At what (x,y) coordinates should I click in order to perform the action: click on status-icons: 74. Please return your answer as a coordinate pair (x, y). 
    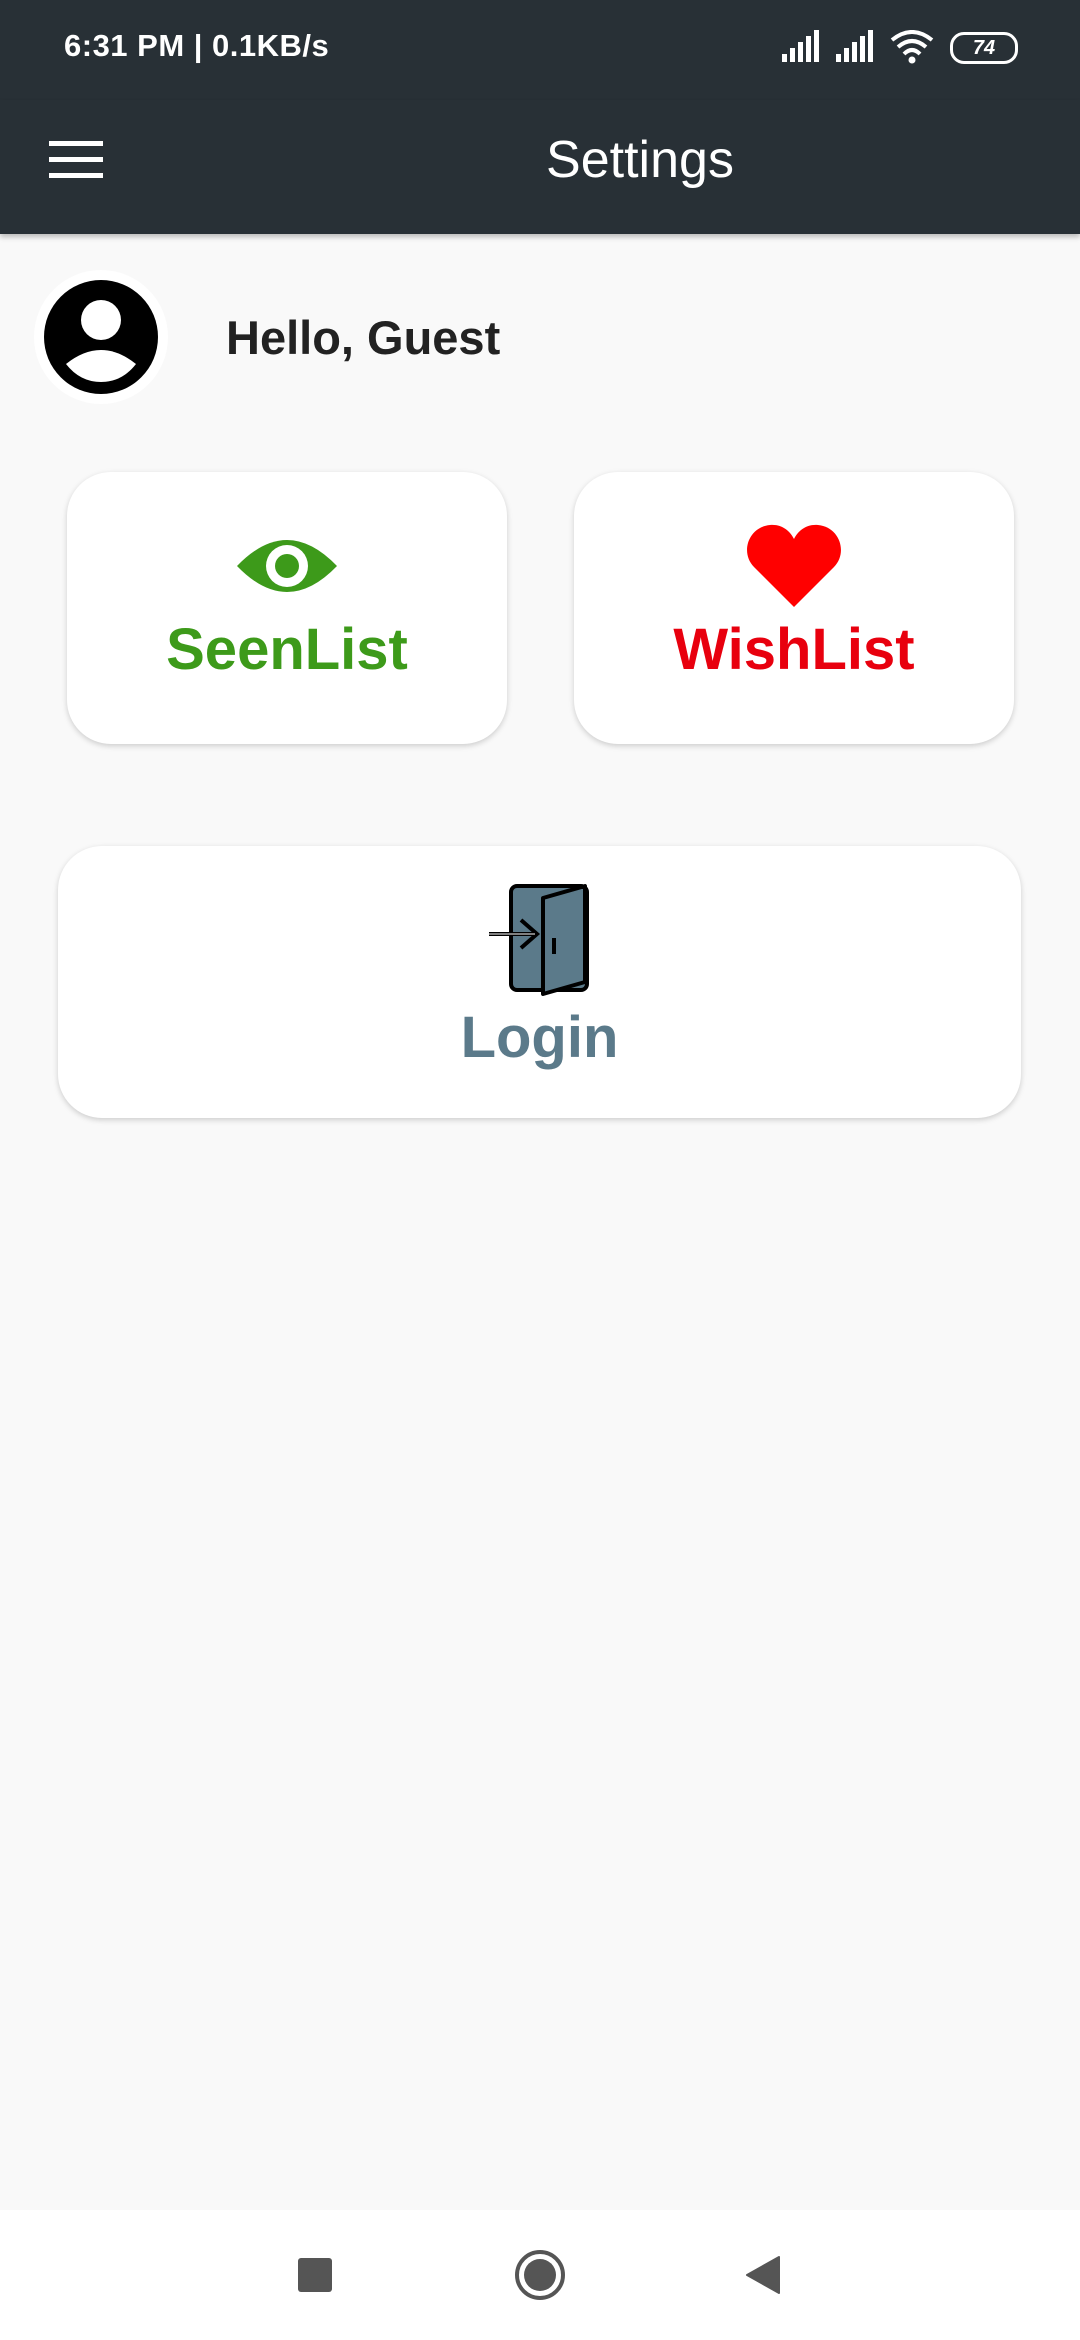
    Looking at the image, I should click on (902, 50).